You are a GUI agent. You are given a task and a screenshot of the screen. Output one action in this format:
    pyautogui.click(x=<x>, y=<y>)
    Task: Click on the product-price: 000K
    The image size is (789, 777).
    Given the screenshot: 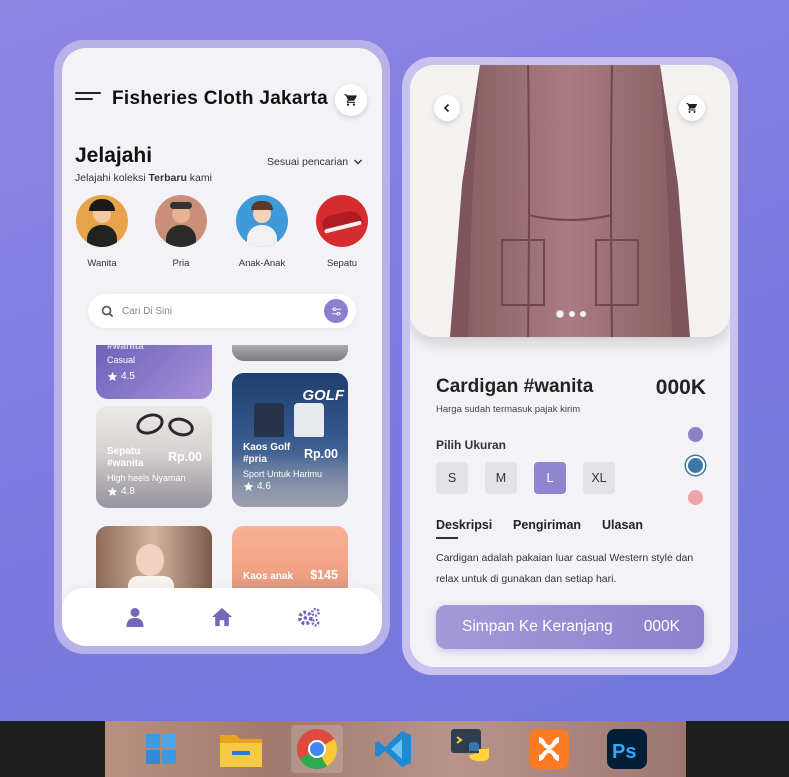 What is the action you would take?
    pyautogui.click(x=680, y=387)
    